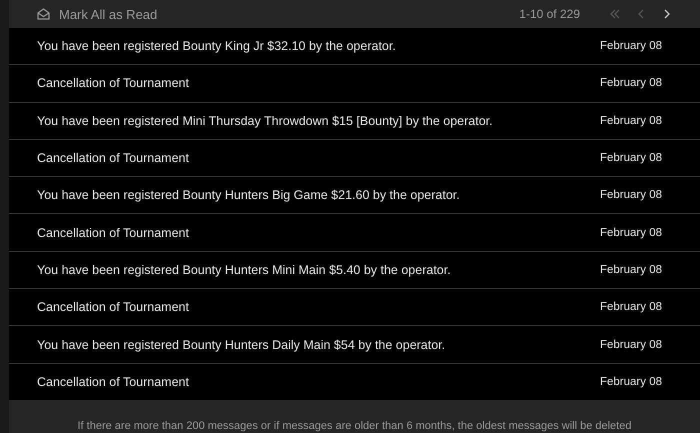 The image size is (700, 433). Describe the element at coordinates (355, 426) in the screenshot. I see `footer-note: If there are more than 200 messages or if messages are older than 6 months, the oldest messages will be deleted` at that location.